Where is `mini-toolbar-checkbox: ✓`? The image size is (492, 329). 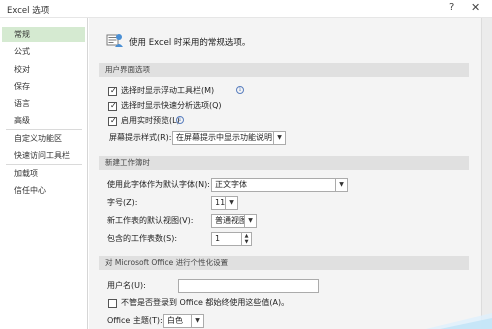
mini-toolbar-checkbox: ✓ is located at coordinates (112, 91).